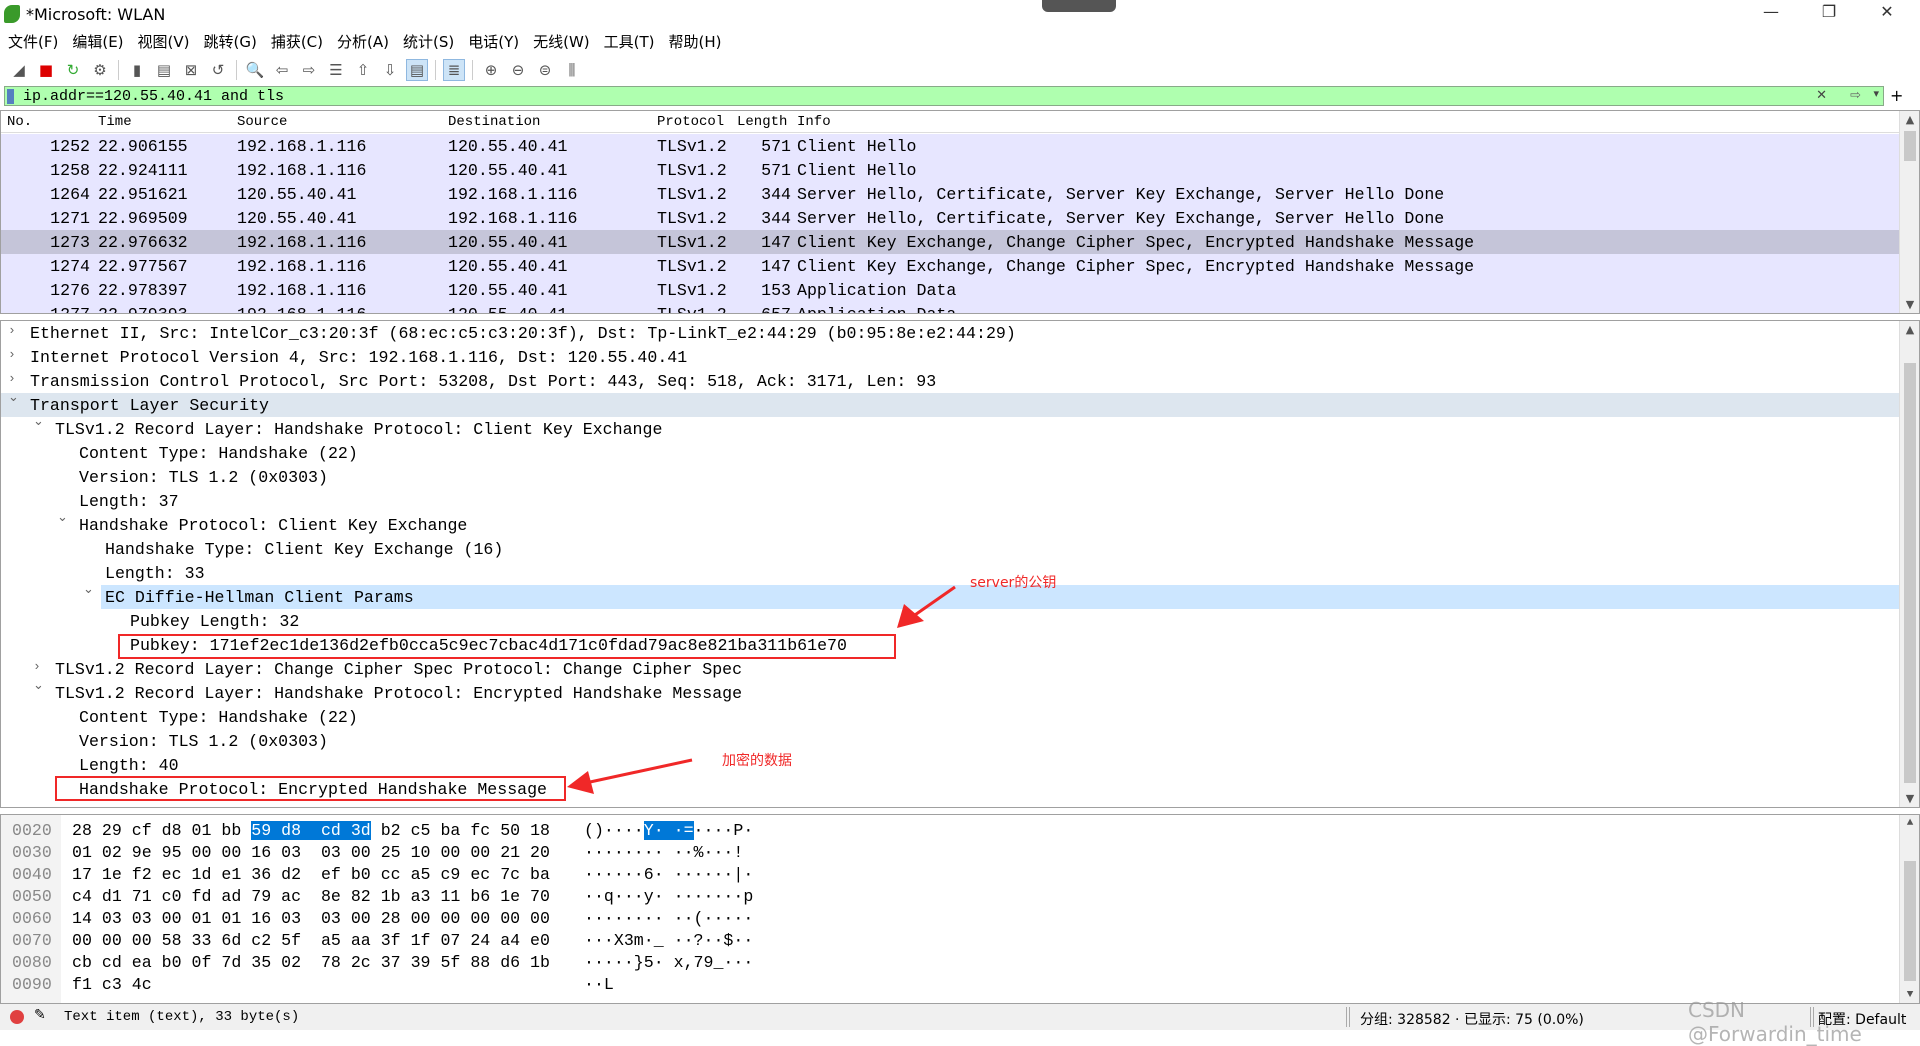  Describe the element at coordinates (757, 761) in the screenshot. I see `encrypted-annotation: 加密的数据` at that location.